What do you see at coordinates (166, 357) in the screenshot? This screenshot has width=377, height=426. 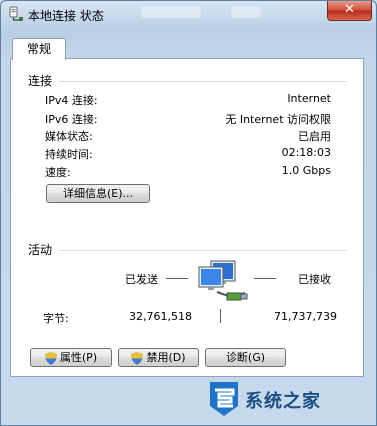 I see `disable-label: 禁用(D)` at bounding box center [166, 357].